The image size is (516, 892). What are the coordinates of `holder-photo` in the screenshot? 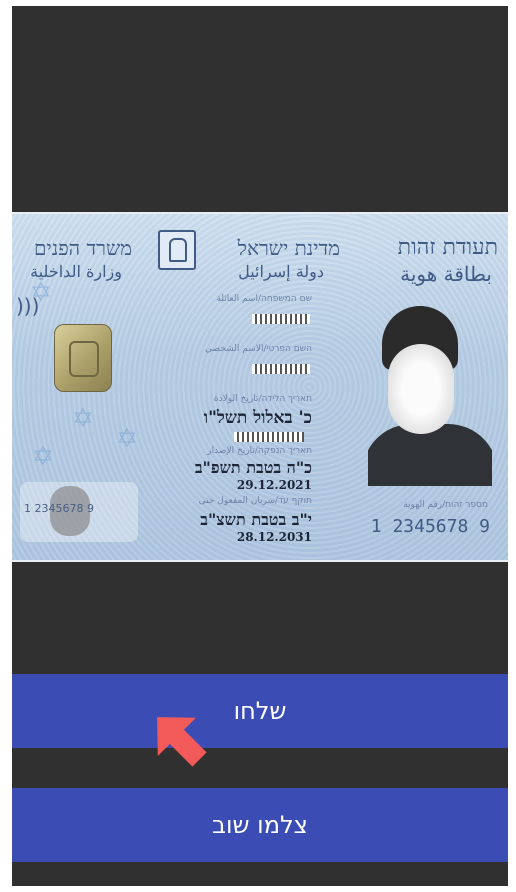 It's located at (430, 396).